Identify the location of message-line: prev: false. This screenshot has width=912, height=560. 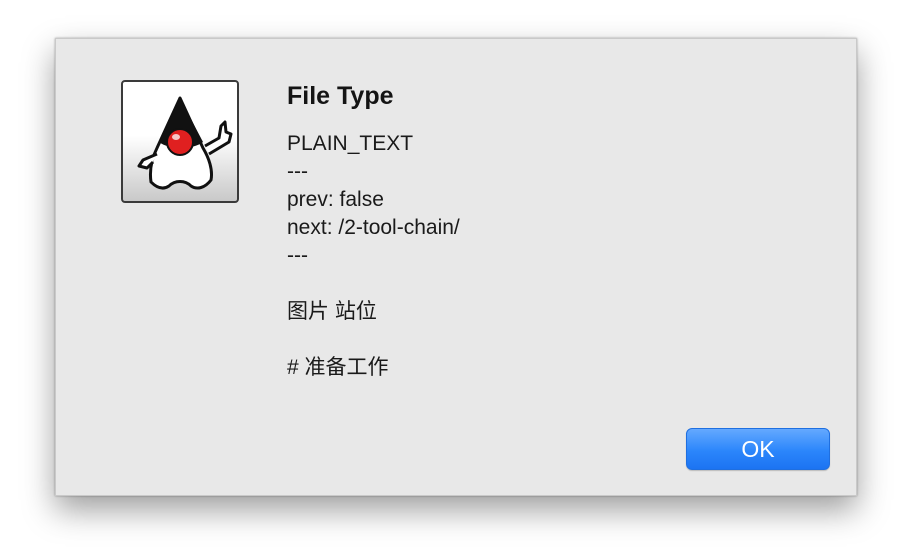
(335, 199).